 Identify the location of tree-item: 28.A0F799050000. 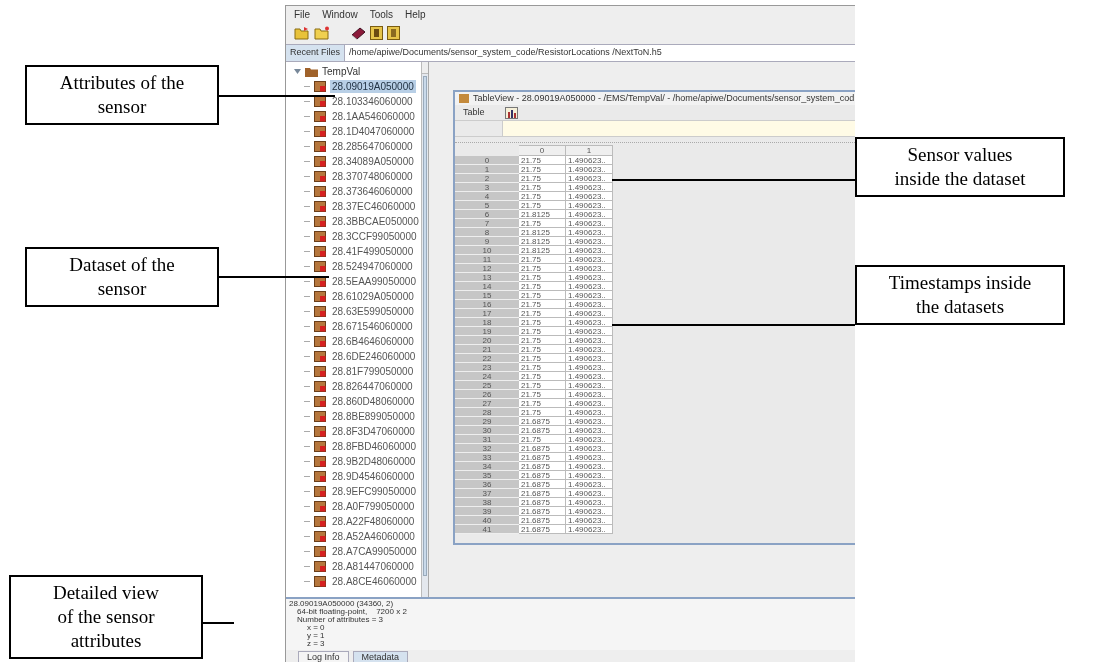
(373, 506).